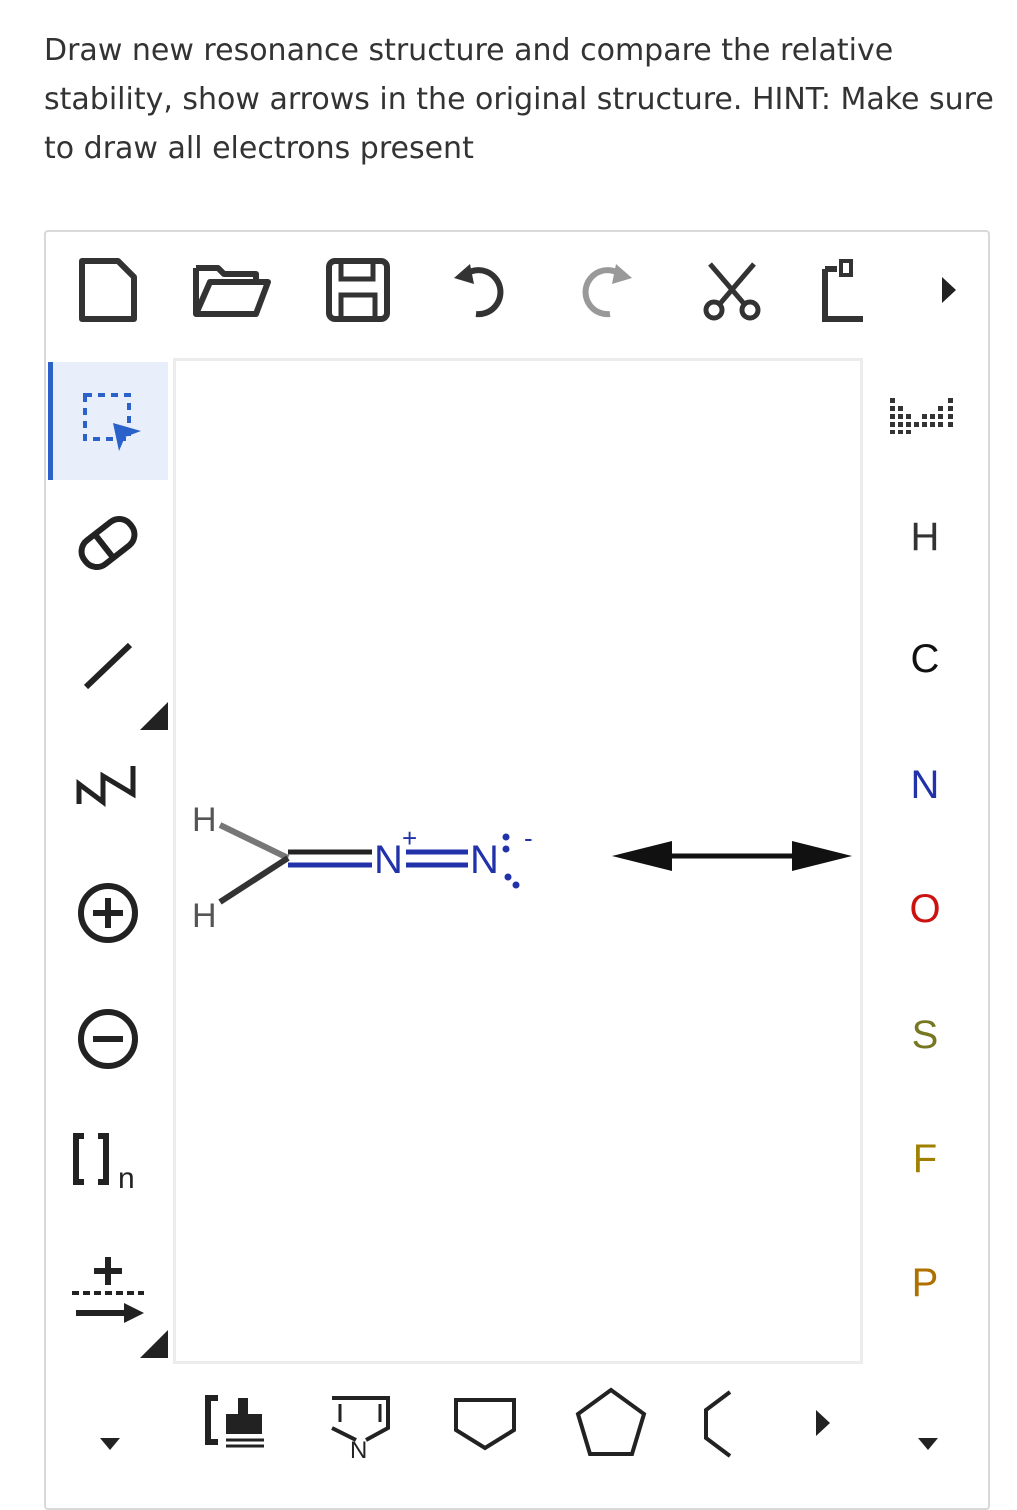 The width and height of the screenshot is (1017, 1510). What do you see at coordinates (844, 290) in the screenshot?
I see `paste-icon` at bounding box center [844, 290].